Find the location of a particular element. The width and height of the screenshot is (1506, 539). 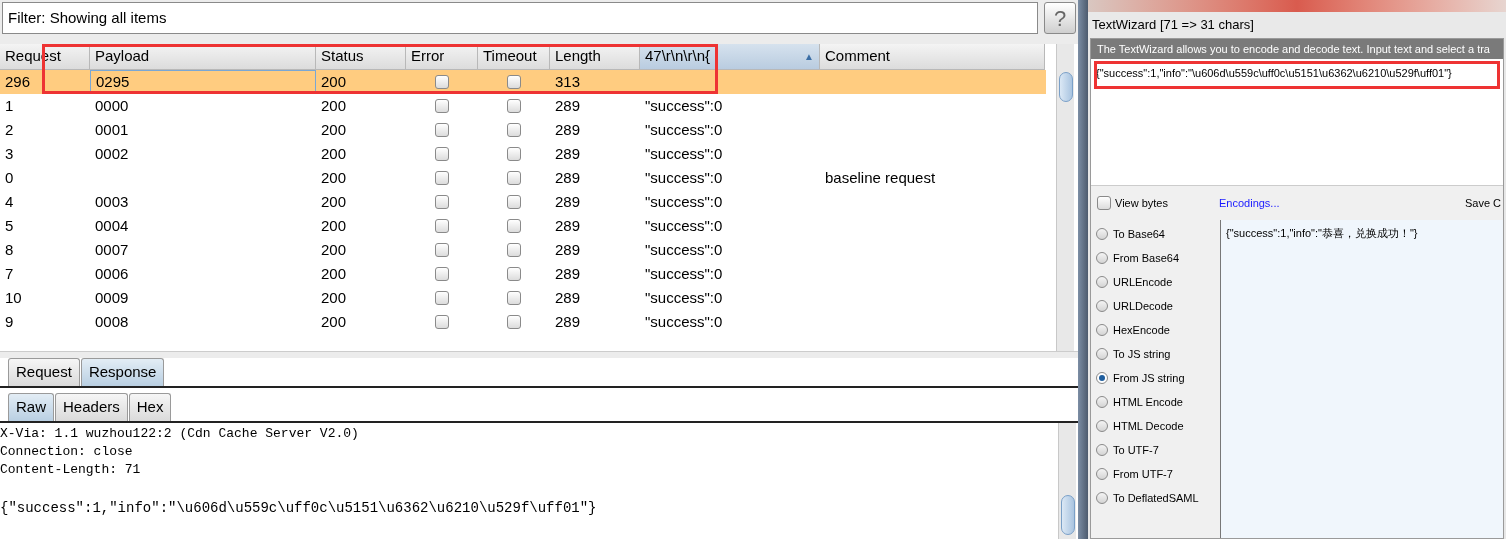

response-line: Connection: close is located at coordinates (66, 452).